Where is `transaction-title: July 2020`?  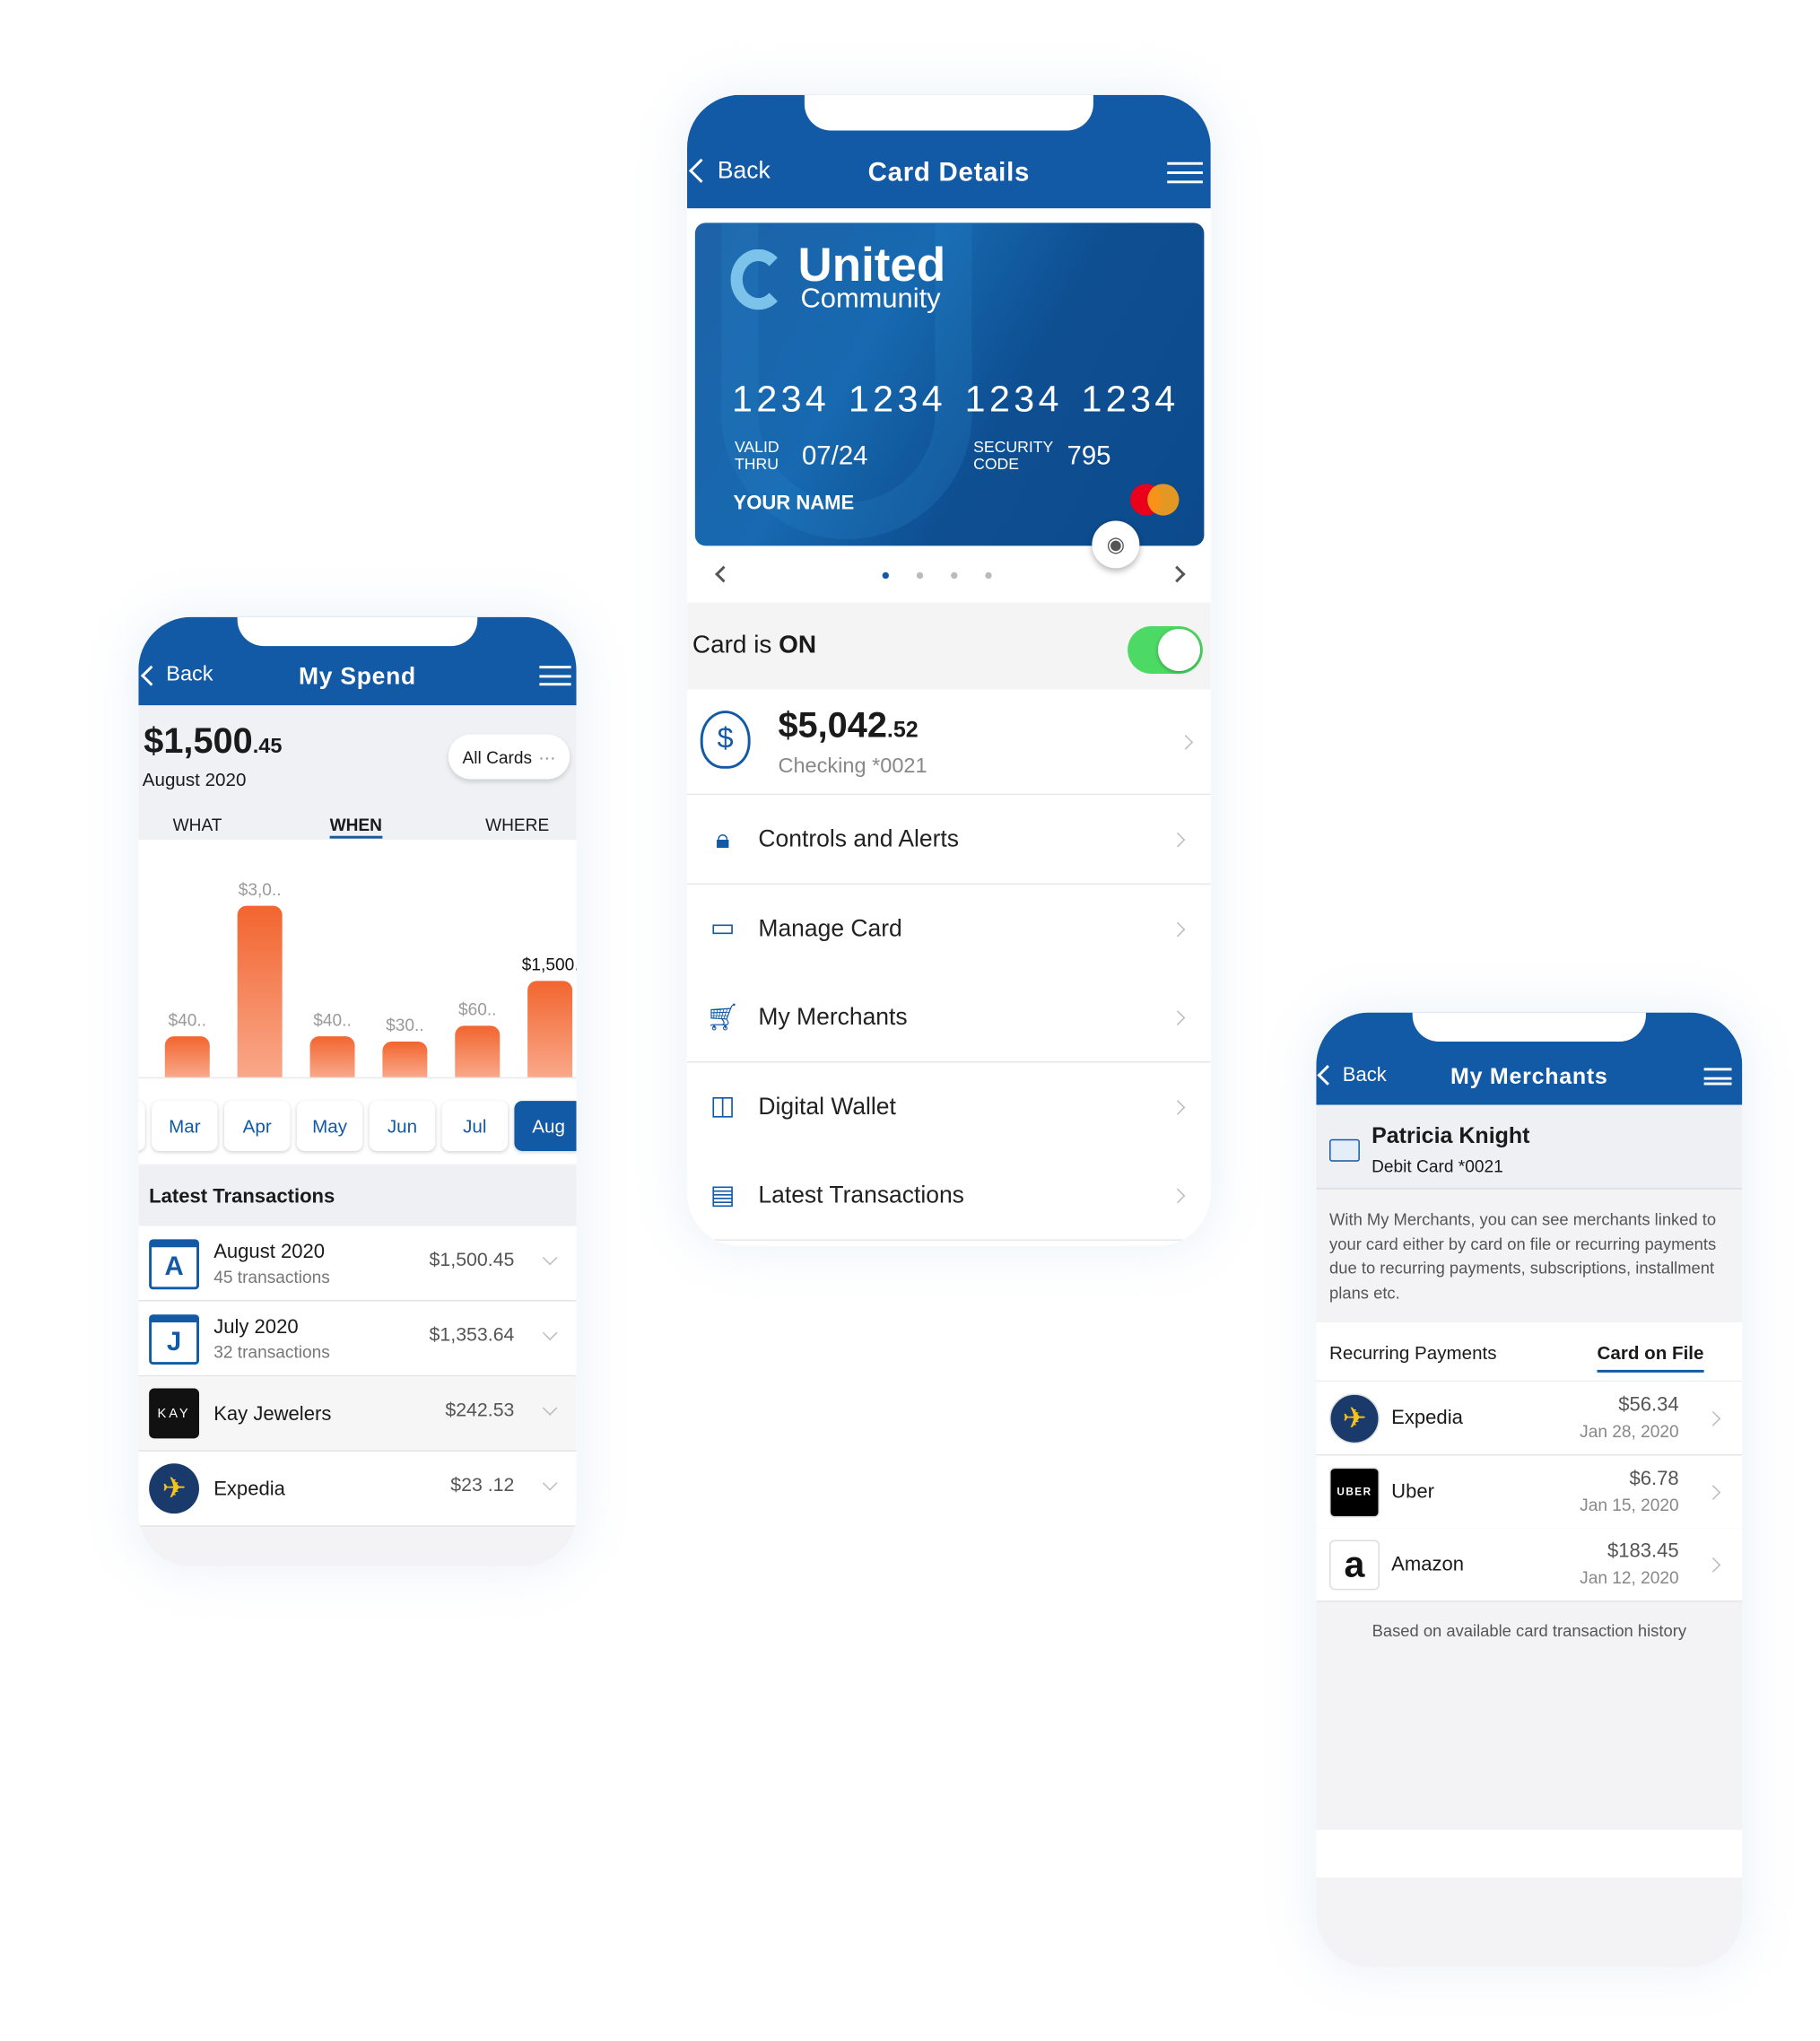
transaction-title: July 2020 is located at coordinates (256, 1327).